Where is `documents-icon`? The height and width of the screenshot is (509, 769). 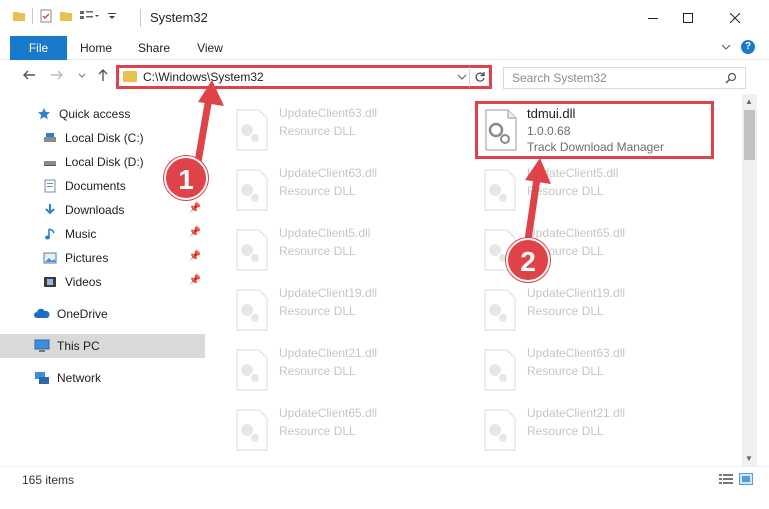
documents-icon is located at coordinates (50, 186).